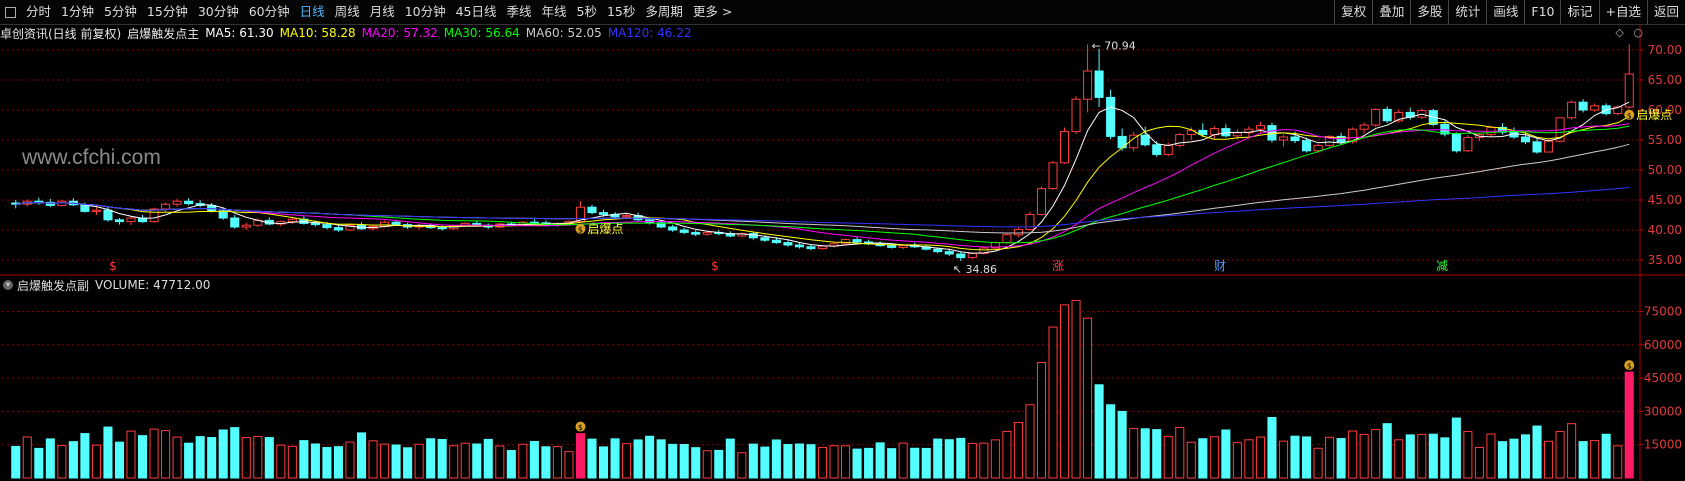  Describe the element at coordinates (621, 12) in the screenshot. I see `period-tab-14: 15秒` at that location.